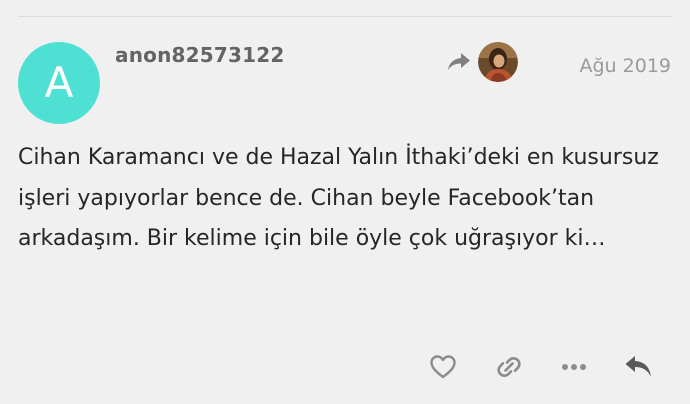 The width and height of the screenshot is (690, 404). I want to click on post-date: Ağu 2019, so click(626, 66).